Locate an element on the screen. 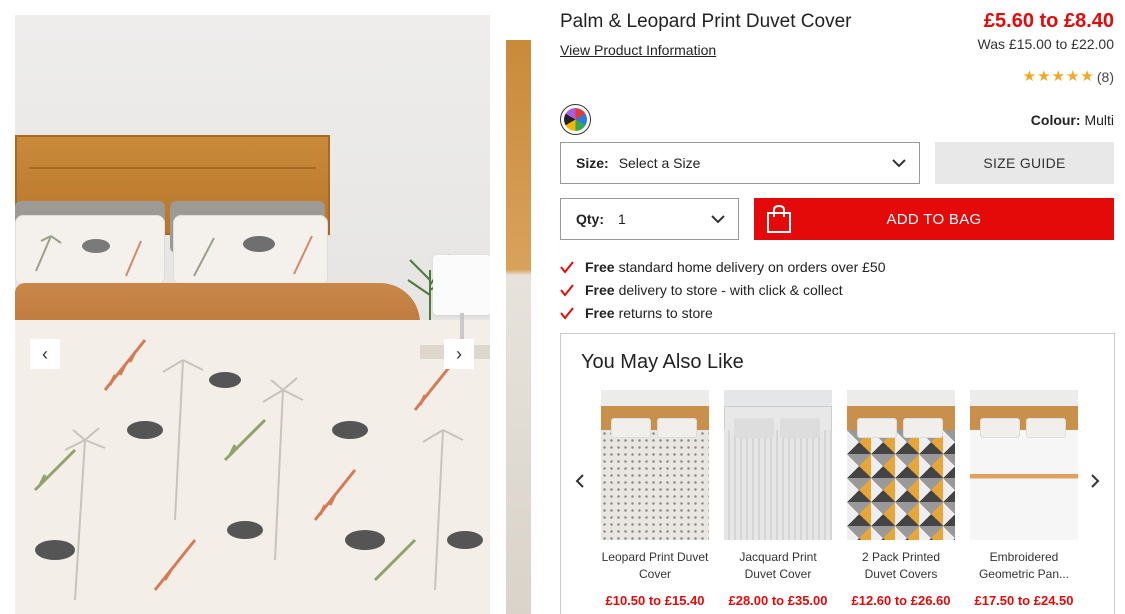  qty-value: 1 is located at coordinates (622, 219).